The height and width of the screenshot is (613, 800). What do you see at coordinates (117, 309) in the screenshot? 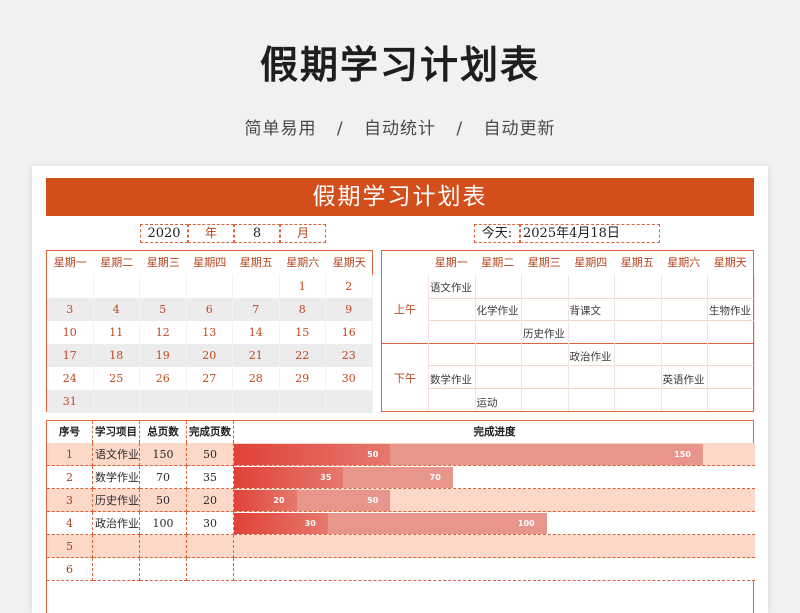
I see `calendar-day: 4` at bounding box center [117, 309].